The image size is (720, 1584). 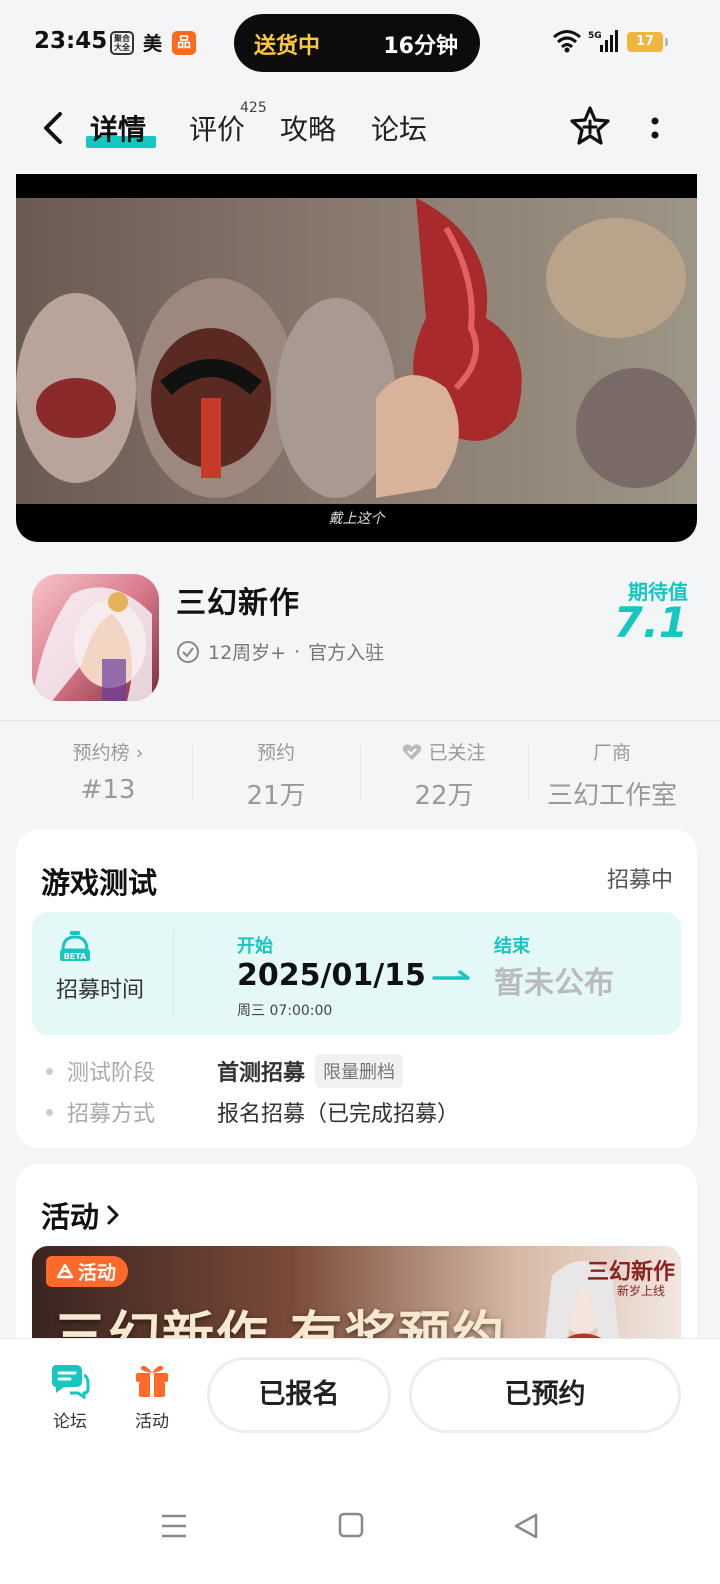 What do you see at coordinates (603, 41) in the screenshot?
I see `signal-icon: 5G` at bounding box center [603, 41].